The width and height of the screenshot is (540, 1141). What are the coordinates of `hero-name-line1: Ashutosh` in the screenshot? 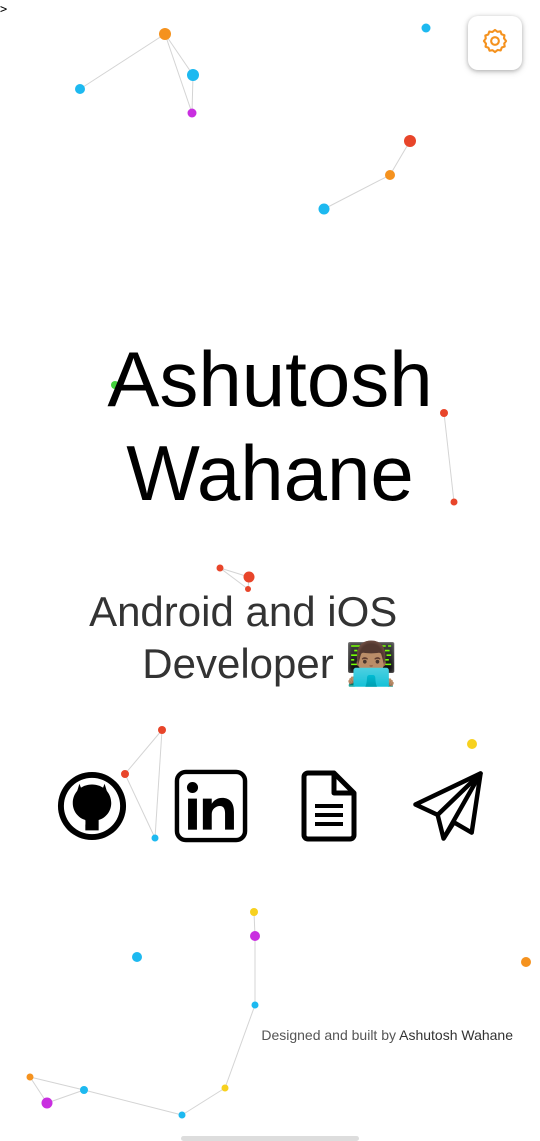 It's located at (270, 379).